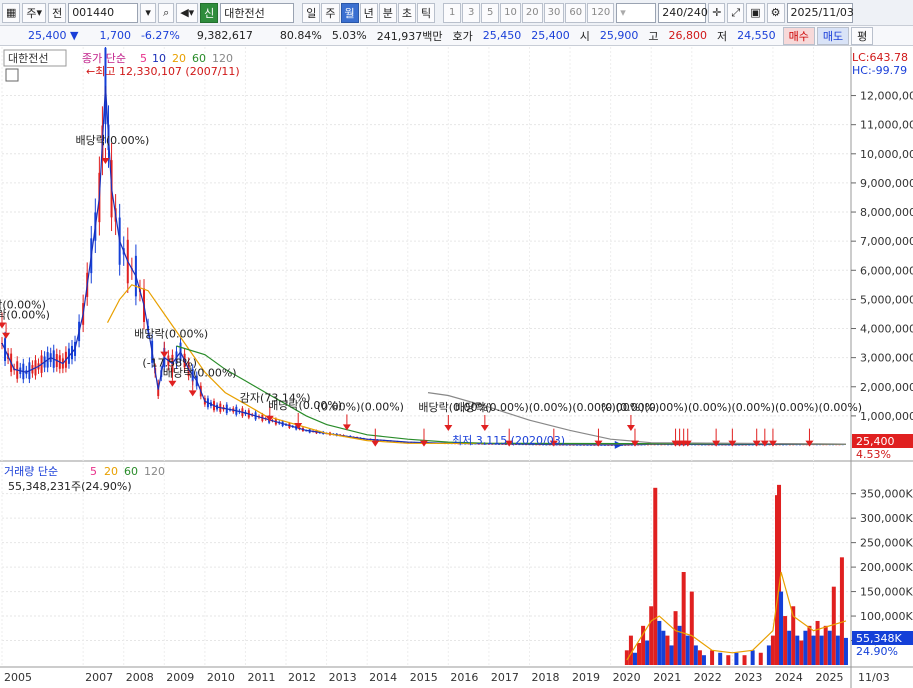  What do you see at coordinates (886, 96) in the screenshot?
I see `price-tick-label: 12,000,000` at bounding box center [886, 96].